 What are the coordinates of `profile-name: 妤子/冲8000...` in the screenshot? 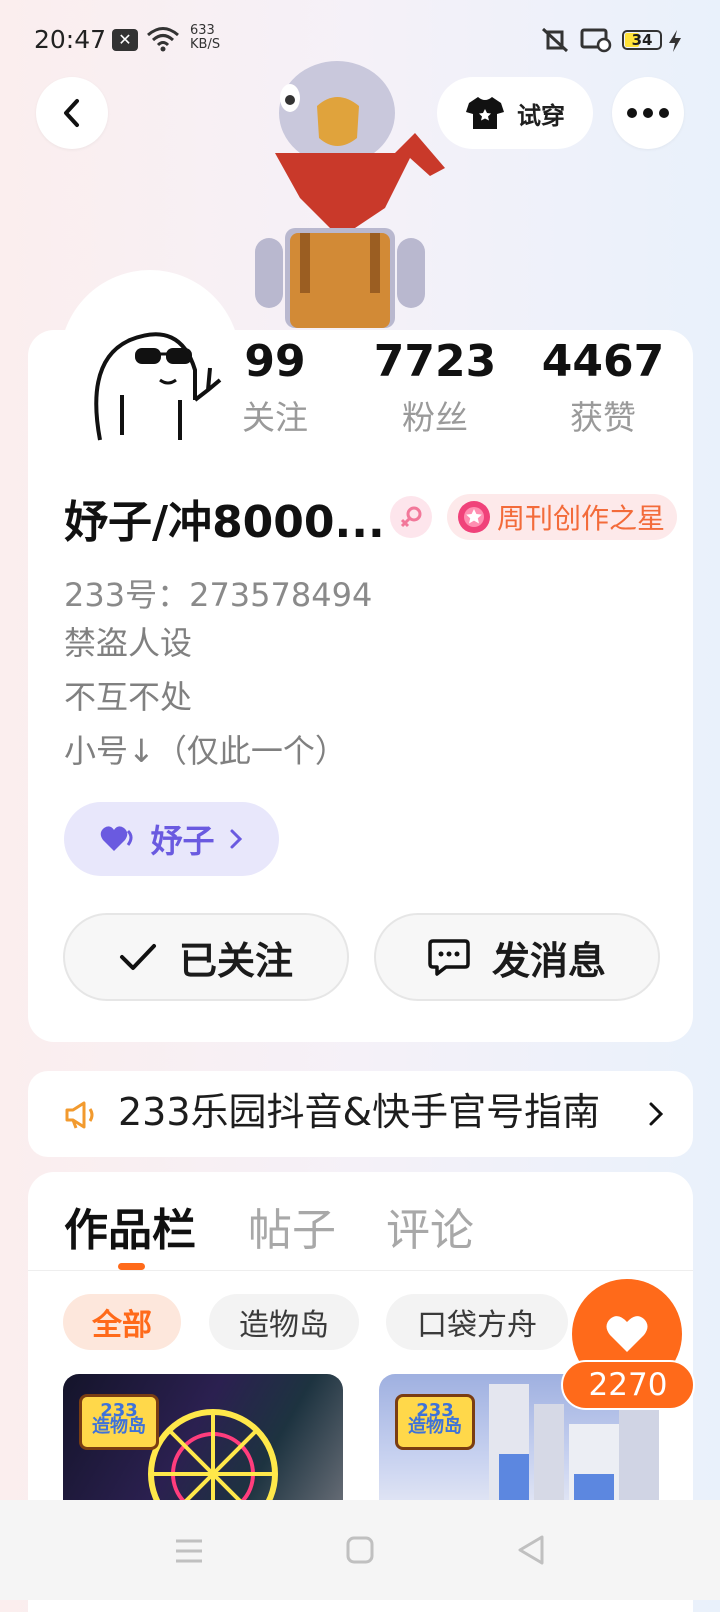 It's located at (224, 522).